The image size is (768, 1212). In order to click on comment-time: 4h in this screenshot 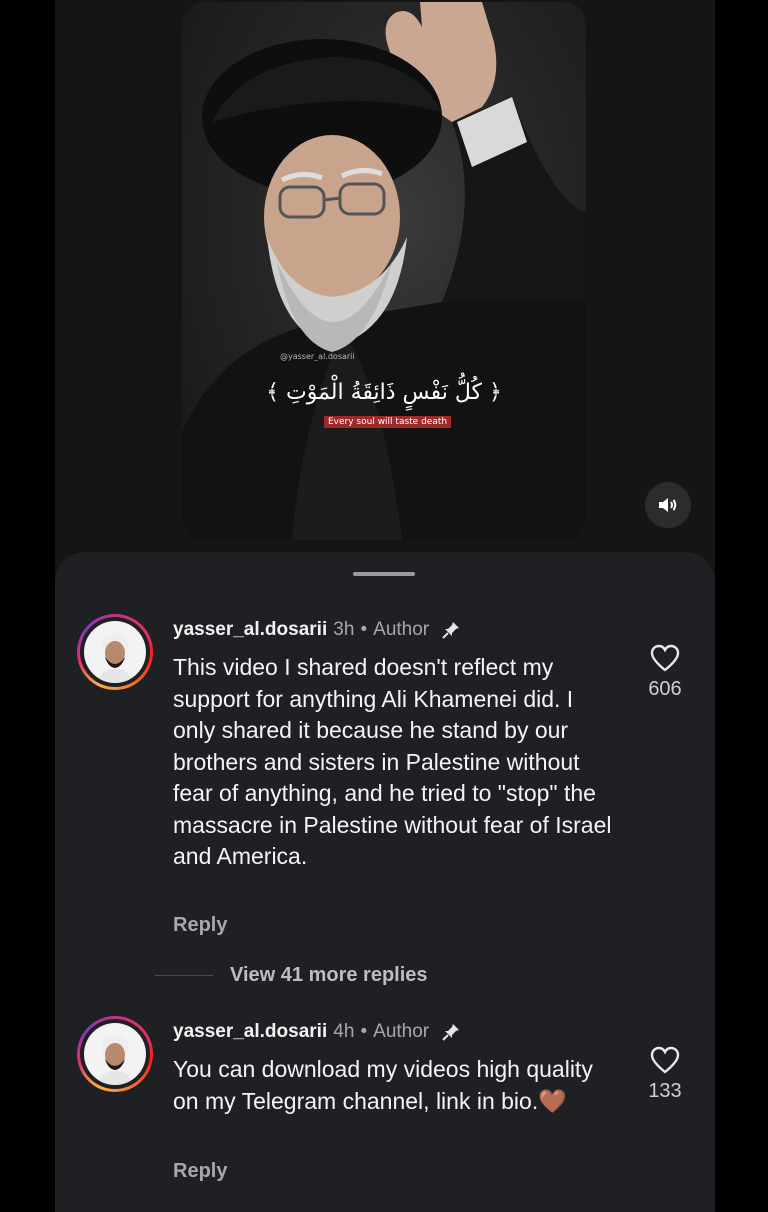, I will do `click(344, 1031)`.